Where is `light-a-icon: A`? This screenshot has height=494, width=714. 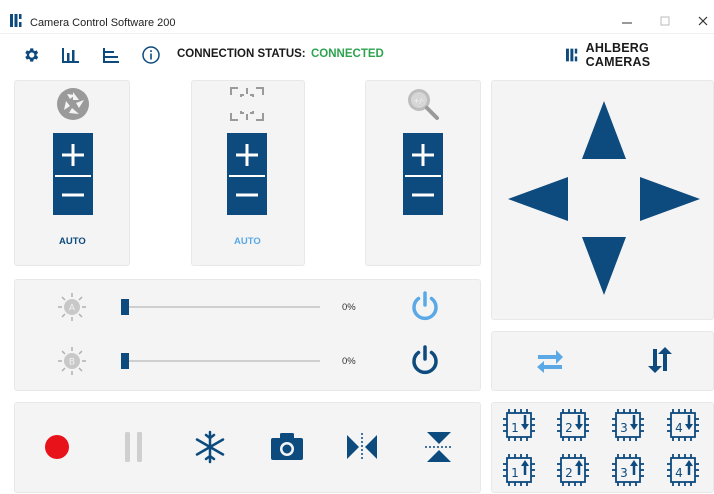
light-a-icon: A is located at coordinates (72, 309).